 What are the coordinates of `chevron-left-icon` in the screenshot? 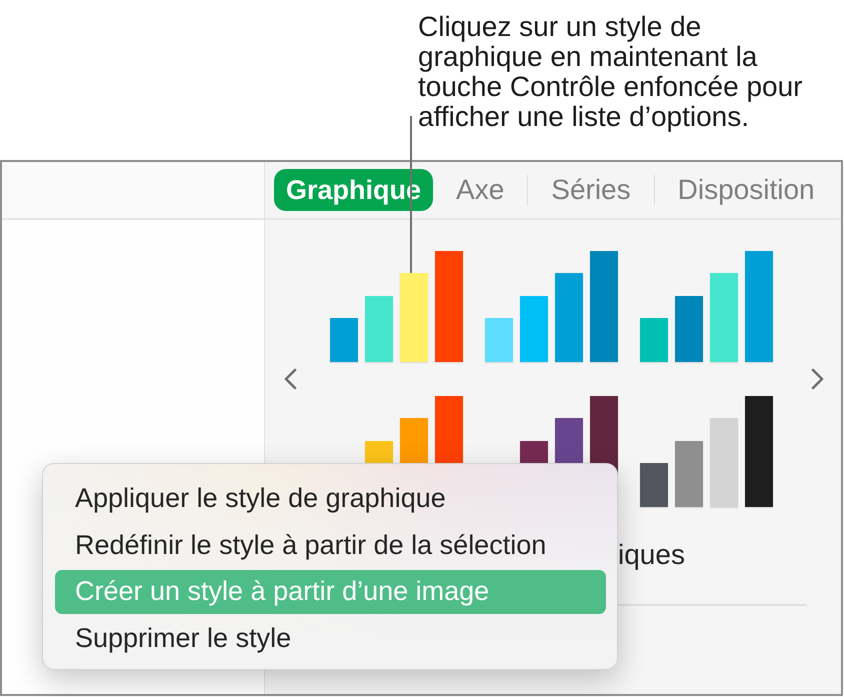 It's located at (290, 379).